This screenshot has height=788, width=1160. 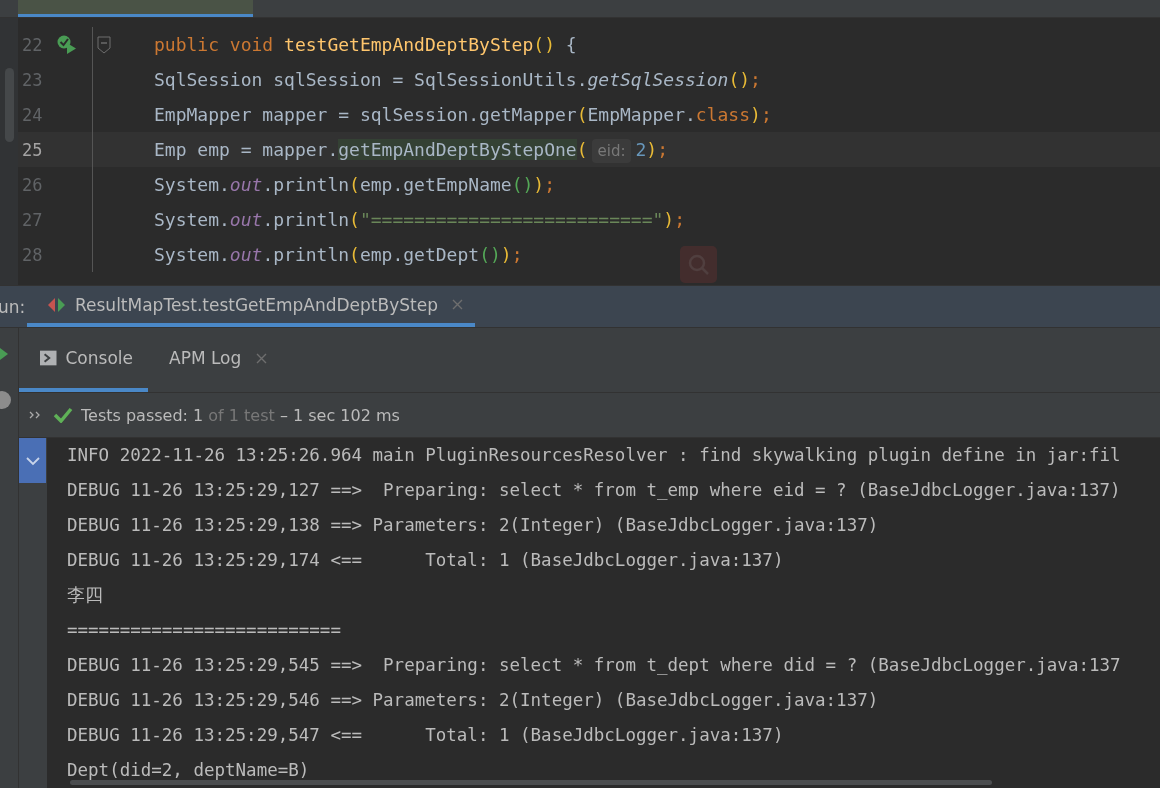 I want to click on line-number: 25, so click(x=32, y=149).